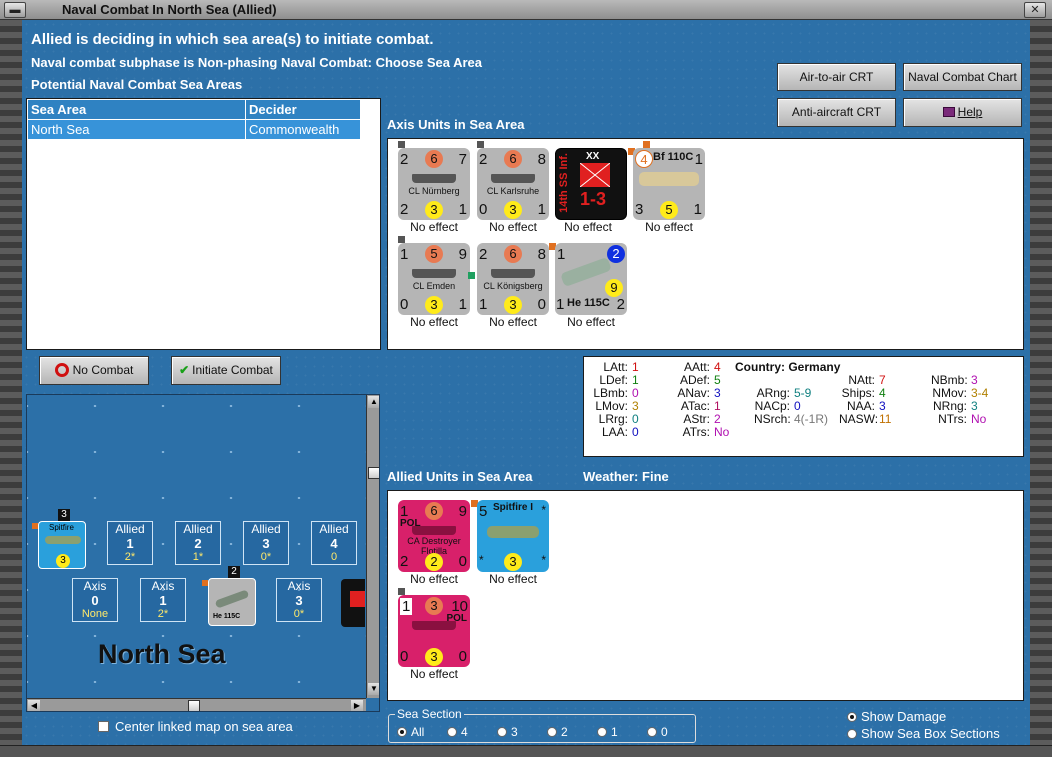 Image resolution: width=1052 pixels, height=757 pixels. I want to click on stack-unit-spitfire: Spitfire 3, so click(62, 545).